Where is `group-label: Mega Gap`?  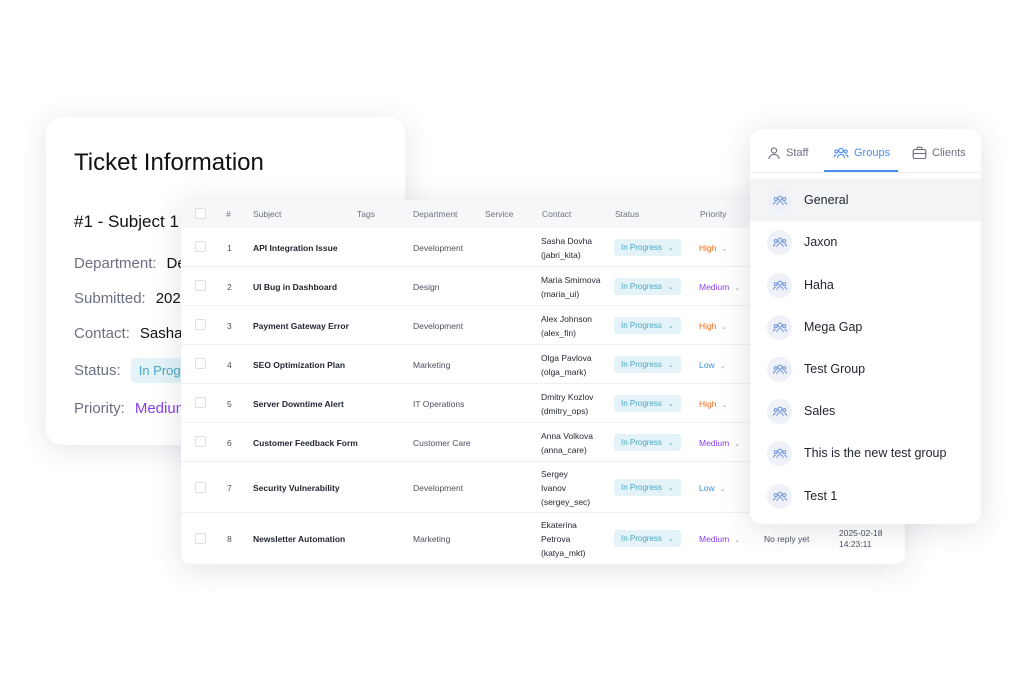 group-label: Mega Gap is located at coordinates (833, 327).